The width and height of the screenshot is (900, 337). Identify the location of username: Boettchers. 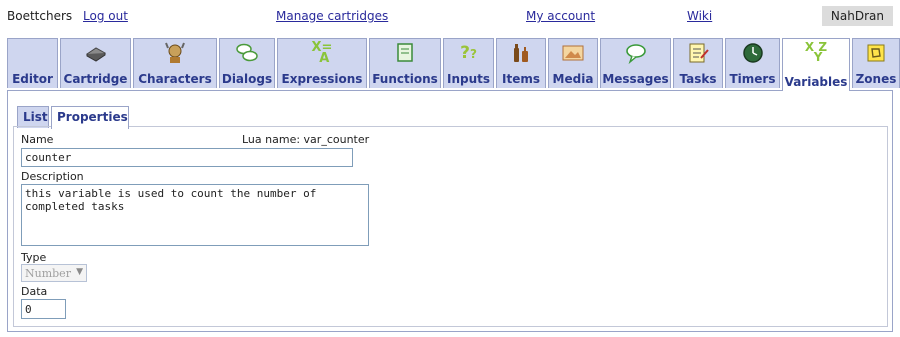
(40, 16).